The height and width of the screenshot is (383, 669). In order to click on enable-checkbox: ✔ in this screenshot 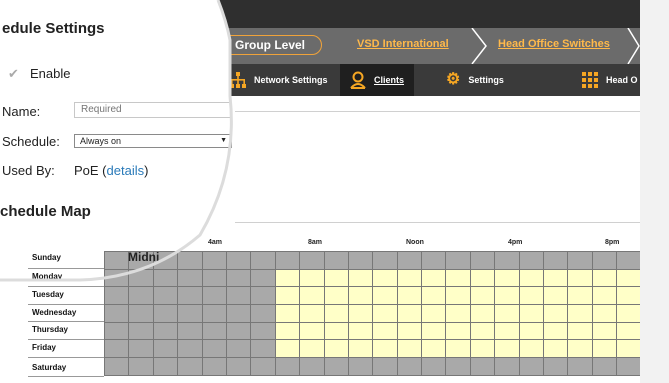, I will do `click(13, 74)`.